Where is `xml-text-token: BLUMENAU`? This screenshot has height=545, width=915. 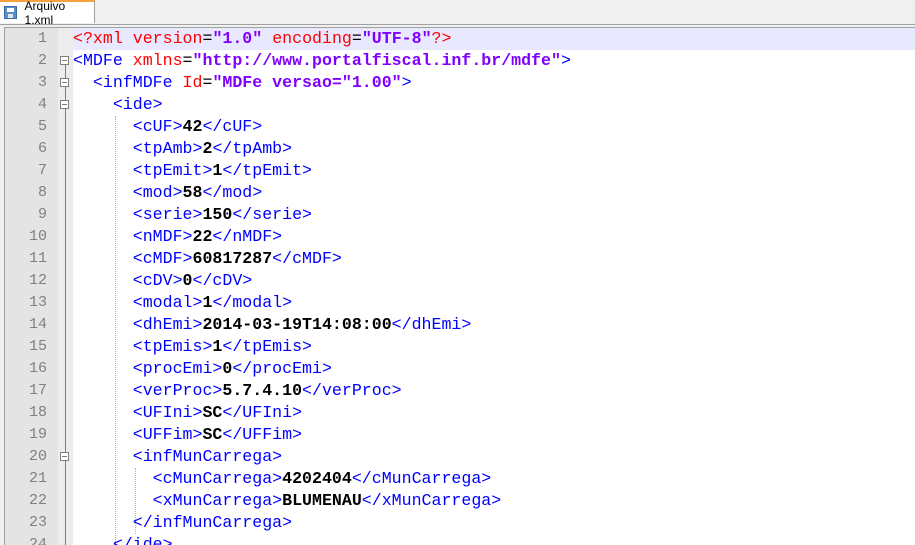 xml-text-token: BLUMENAU is located at coordinates (322, 500).